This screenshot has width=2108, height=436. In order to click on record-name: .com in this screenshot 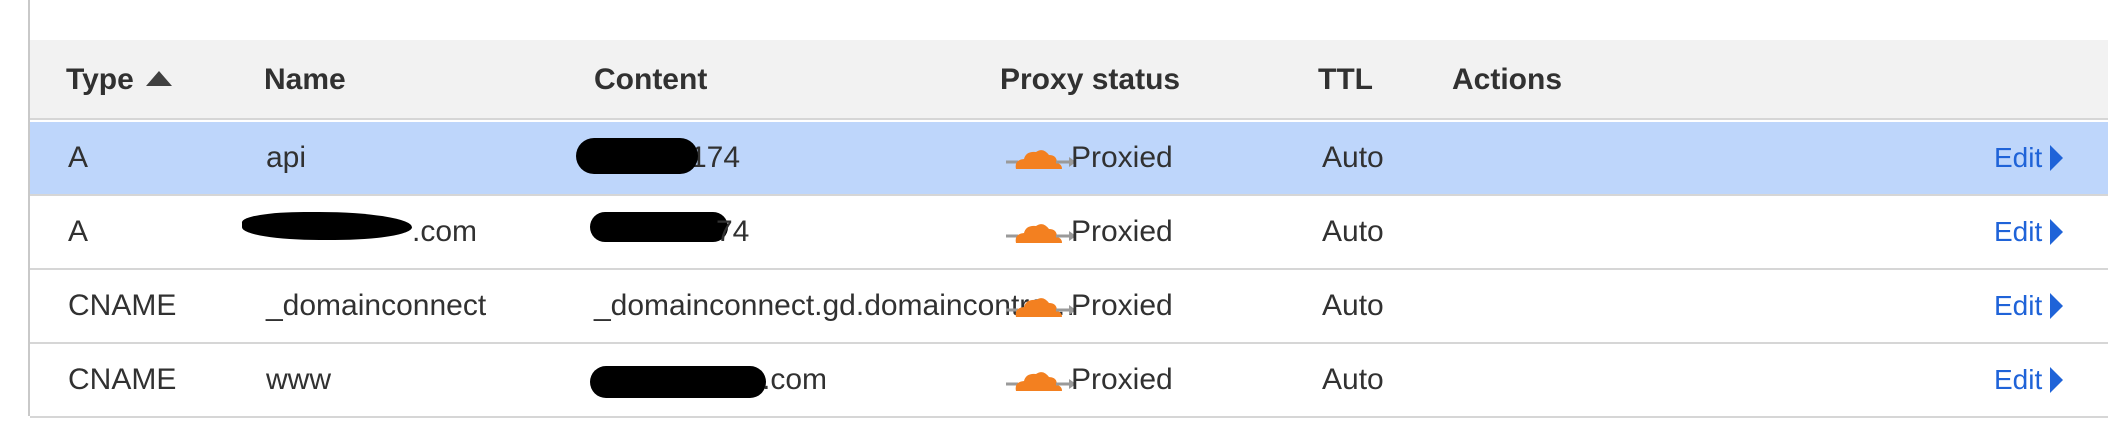, I will do `click(445, 231)`.